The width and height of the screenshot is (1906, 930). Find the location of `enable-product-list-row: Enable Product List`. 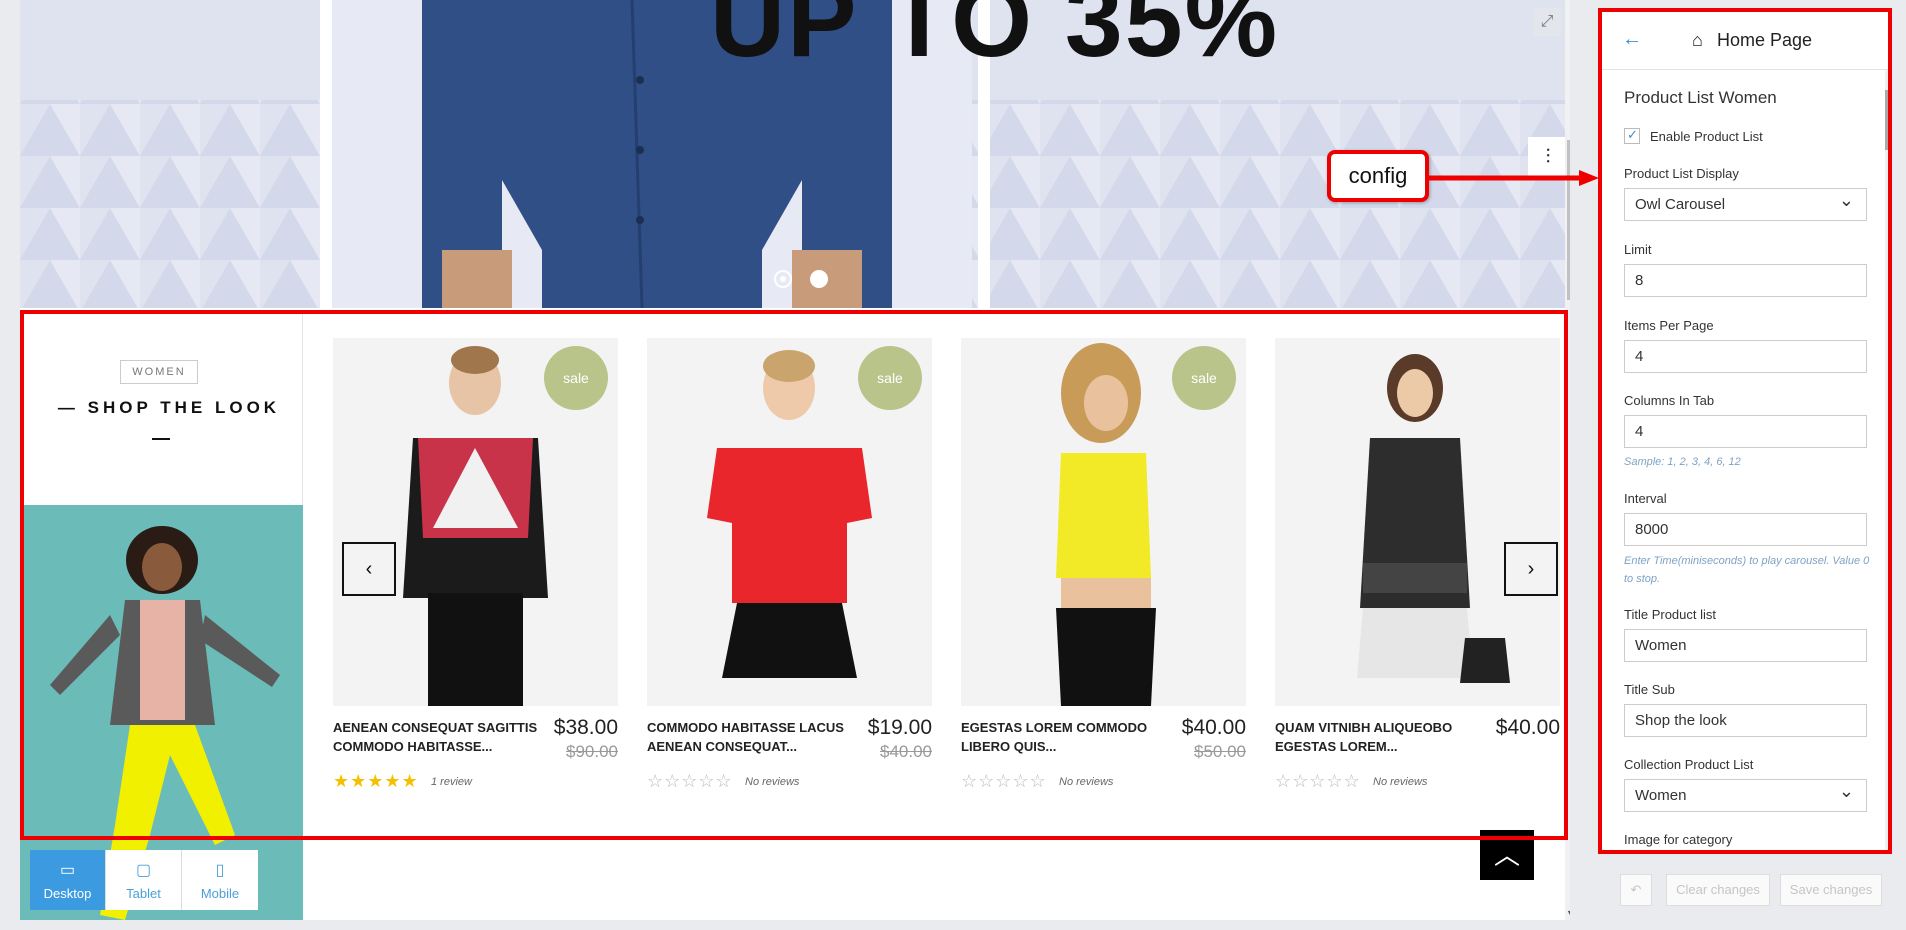

enable-product-list-row: Enable Product List is located at coordinates (1693, 135).